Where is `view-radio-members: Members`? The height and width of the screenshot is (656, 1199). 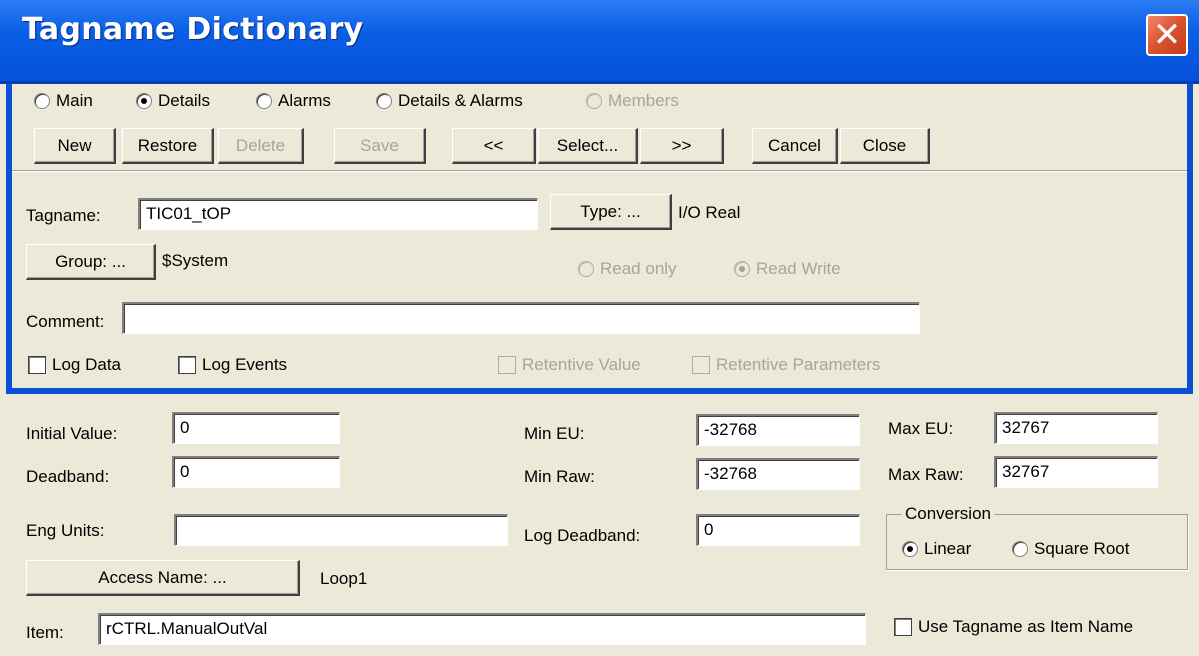
view-radio-members: Members is located at coordinates (632, 102).